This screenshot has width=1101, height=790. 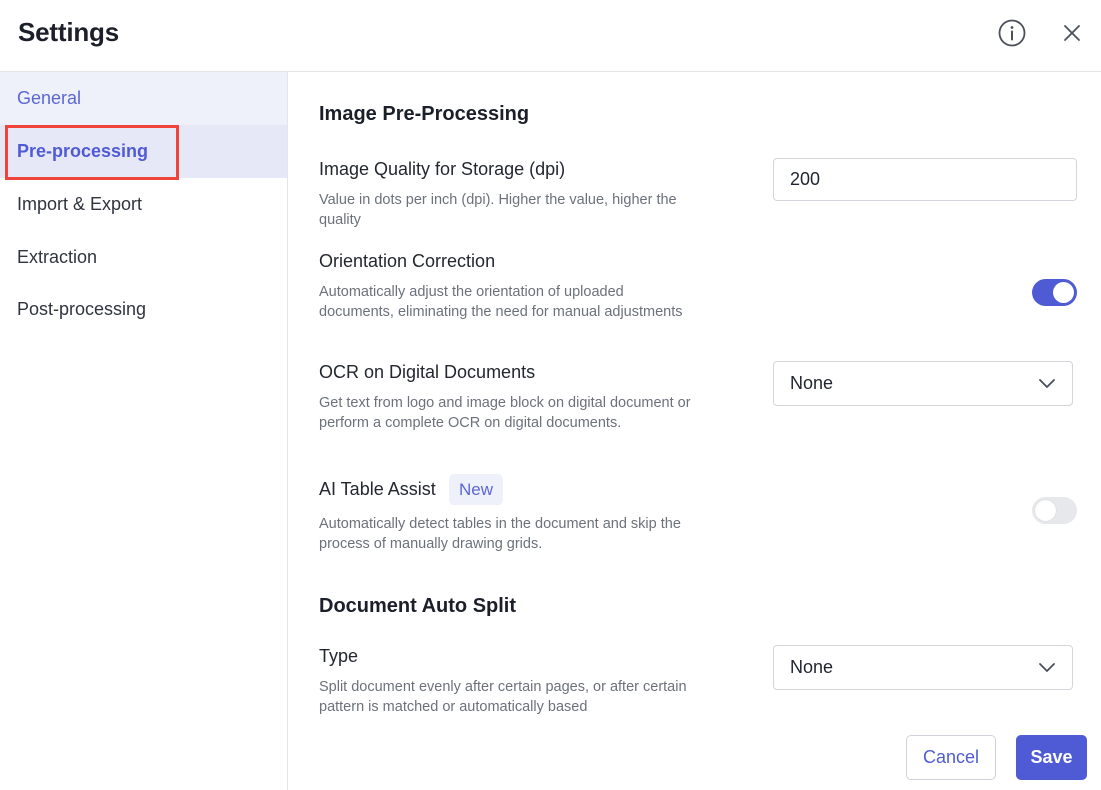 I want to click on section-title-image-pre-processing: Image Pre-Processing, so click(x=424, y=114).